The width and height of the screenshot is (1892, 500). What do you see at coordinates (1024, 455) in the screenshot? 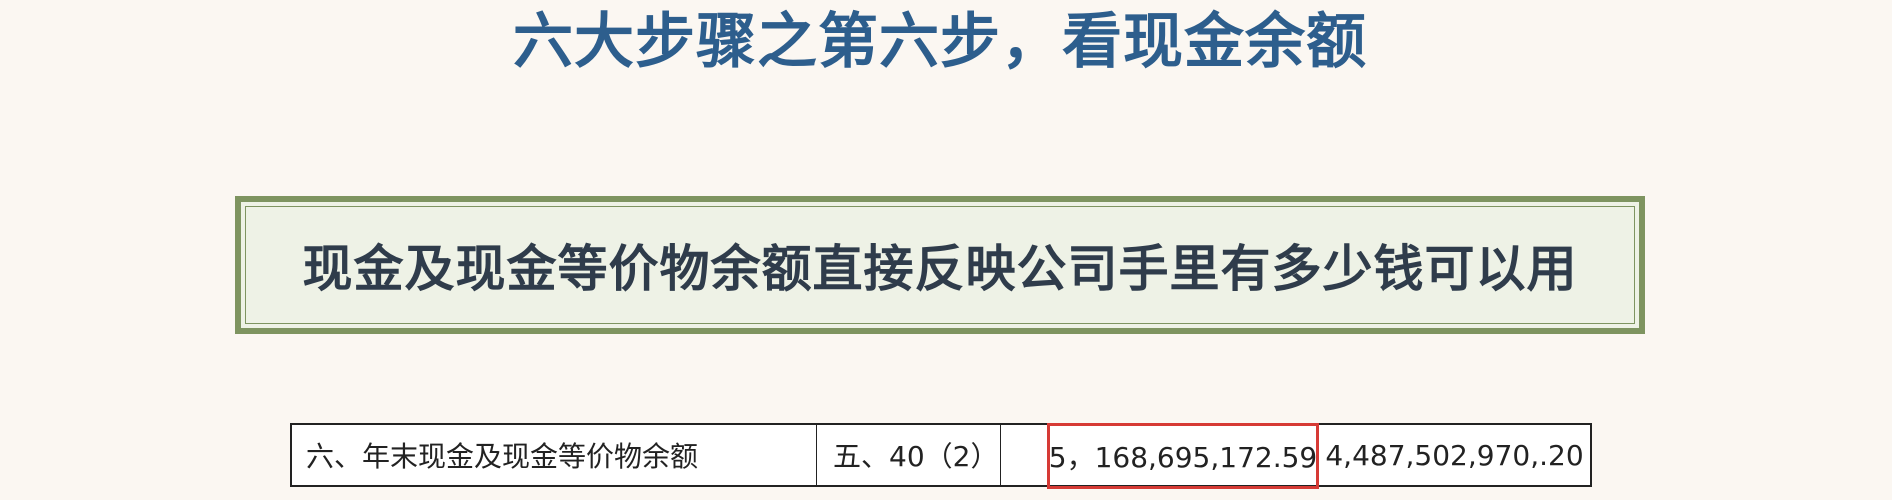
I see `blank-cell` at bounding box center [1024, 455].